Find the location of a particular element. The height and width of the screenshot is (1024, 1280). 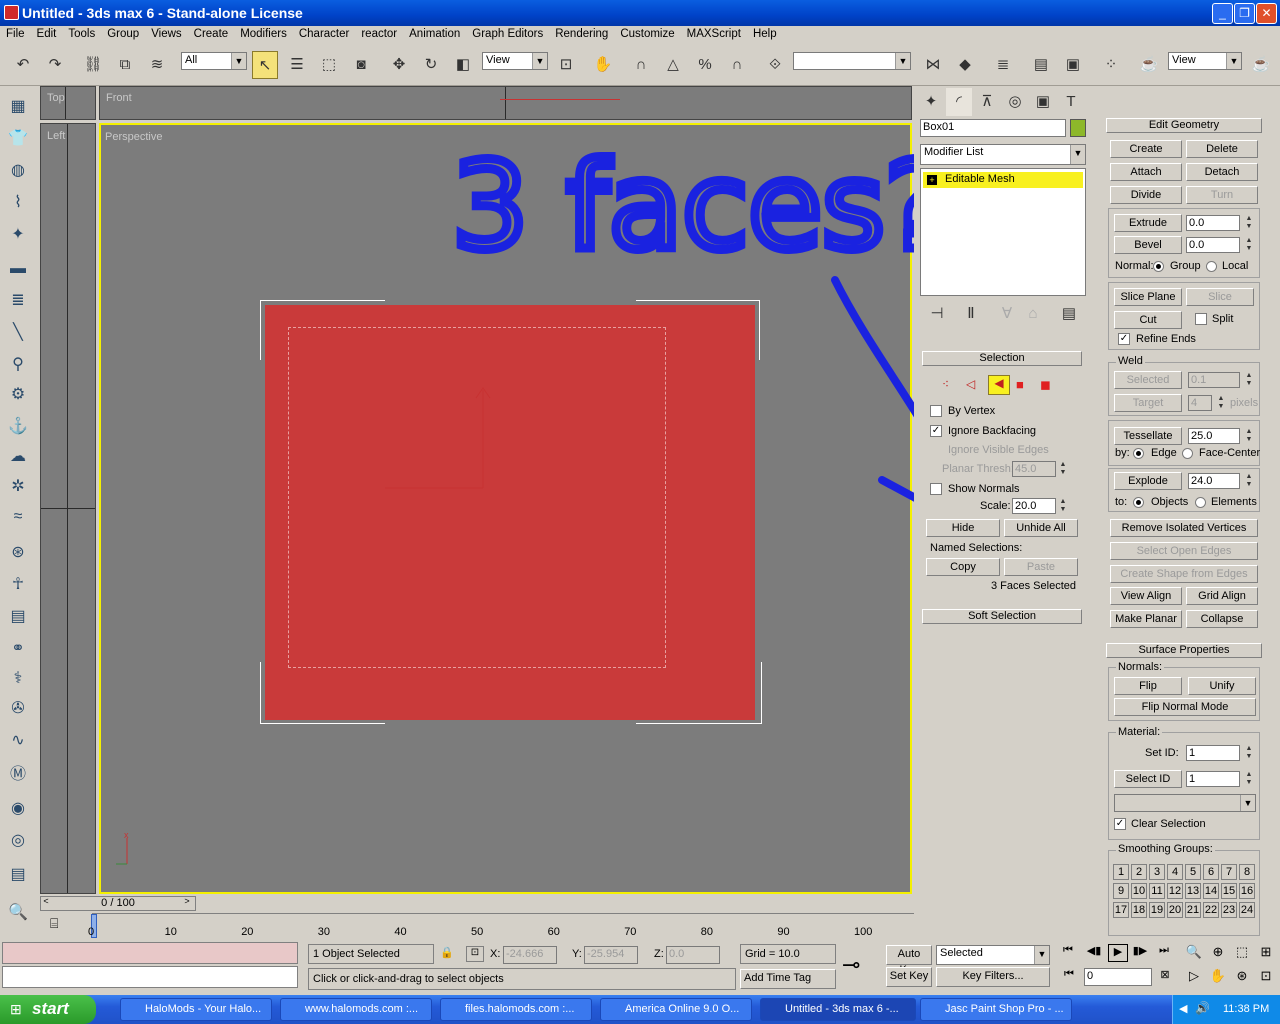

copy-button: Copy is located at coordinates (963, 567).